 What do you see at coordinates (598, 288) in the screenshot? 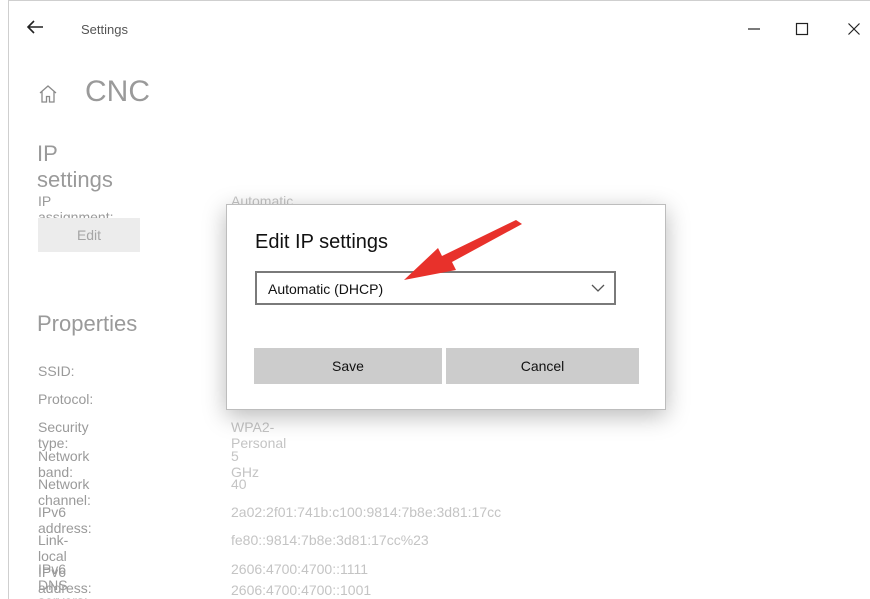
I see `chevron-down-icon` at bounding box center [598, 288].